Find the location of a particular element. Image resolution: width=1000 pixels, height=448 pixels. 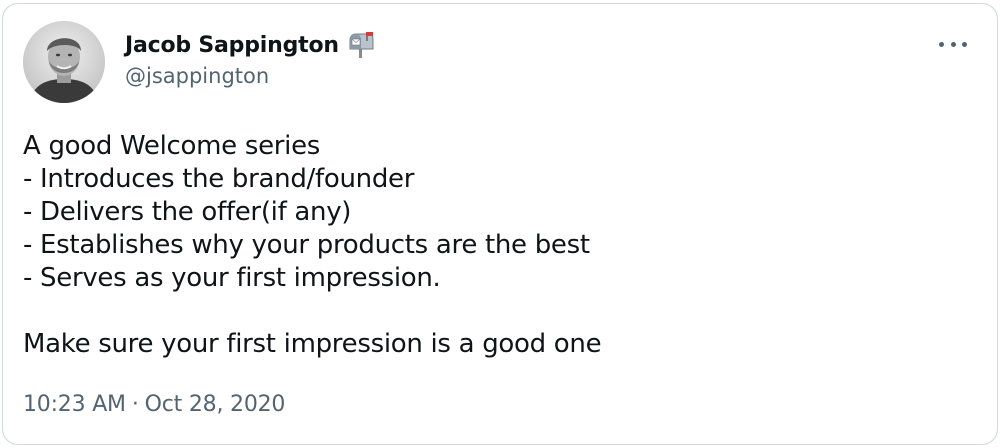

tweet-line: - Delivers the offer(if any) is located at coordinates (187, 212).